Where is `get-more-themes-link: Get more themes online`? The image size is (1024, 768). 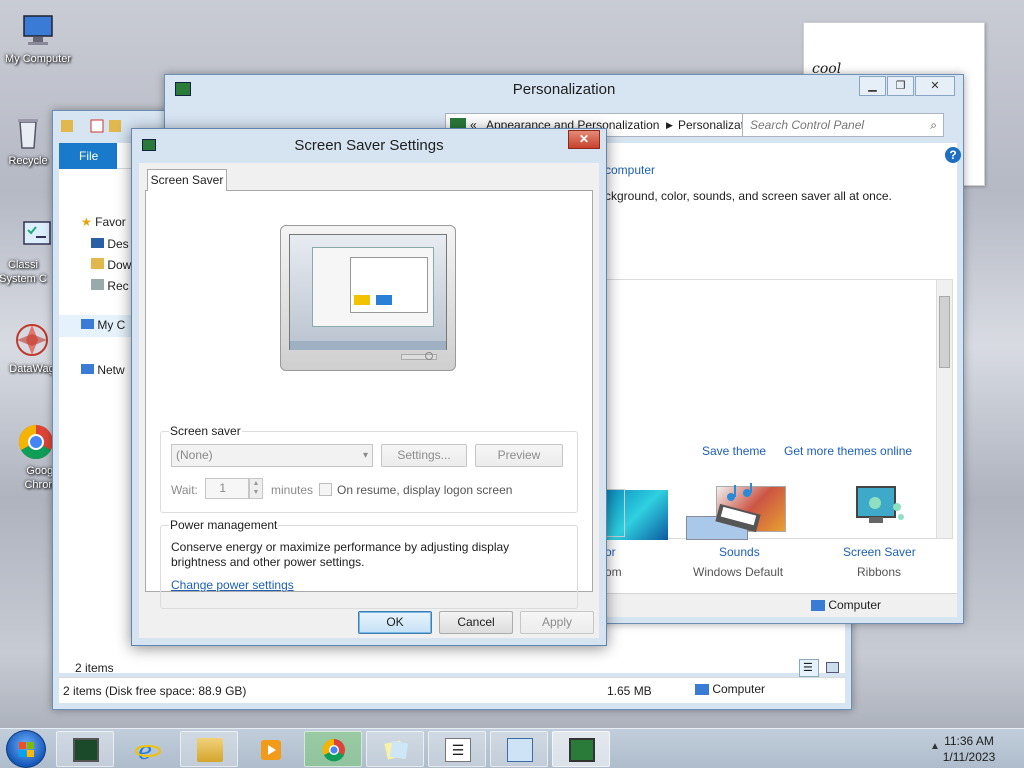 get-more-themes-link: Get more themes online is located at coordinates (848, 451).